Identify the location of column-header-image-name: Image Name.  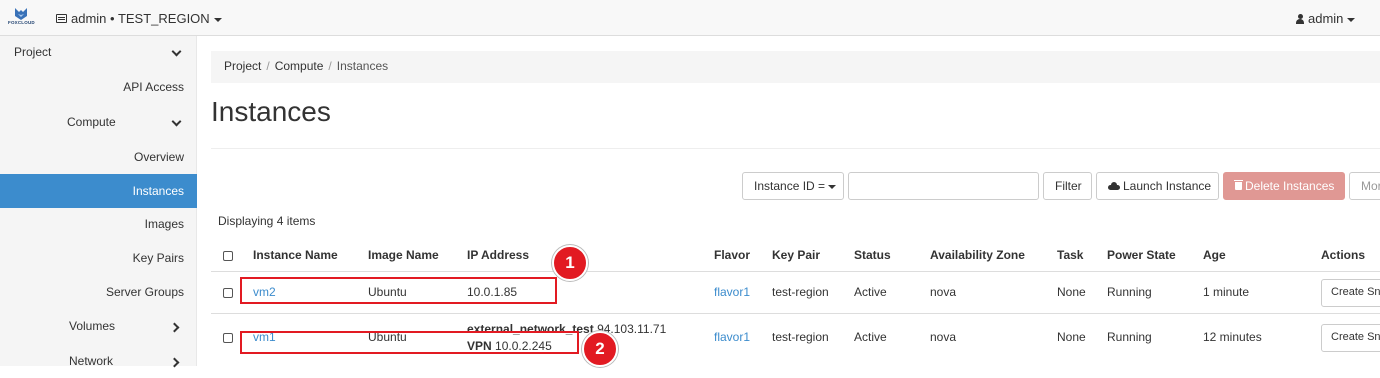
(403, 255).